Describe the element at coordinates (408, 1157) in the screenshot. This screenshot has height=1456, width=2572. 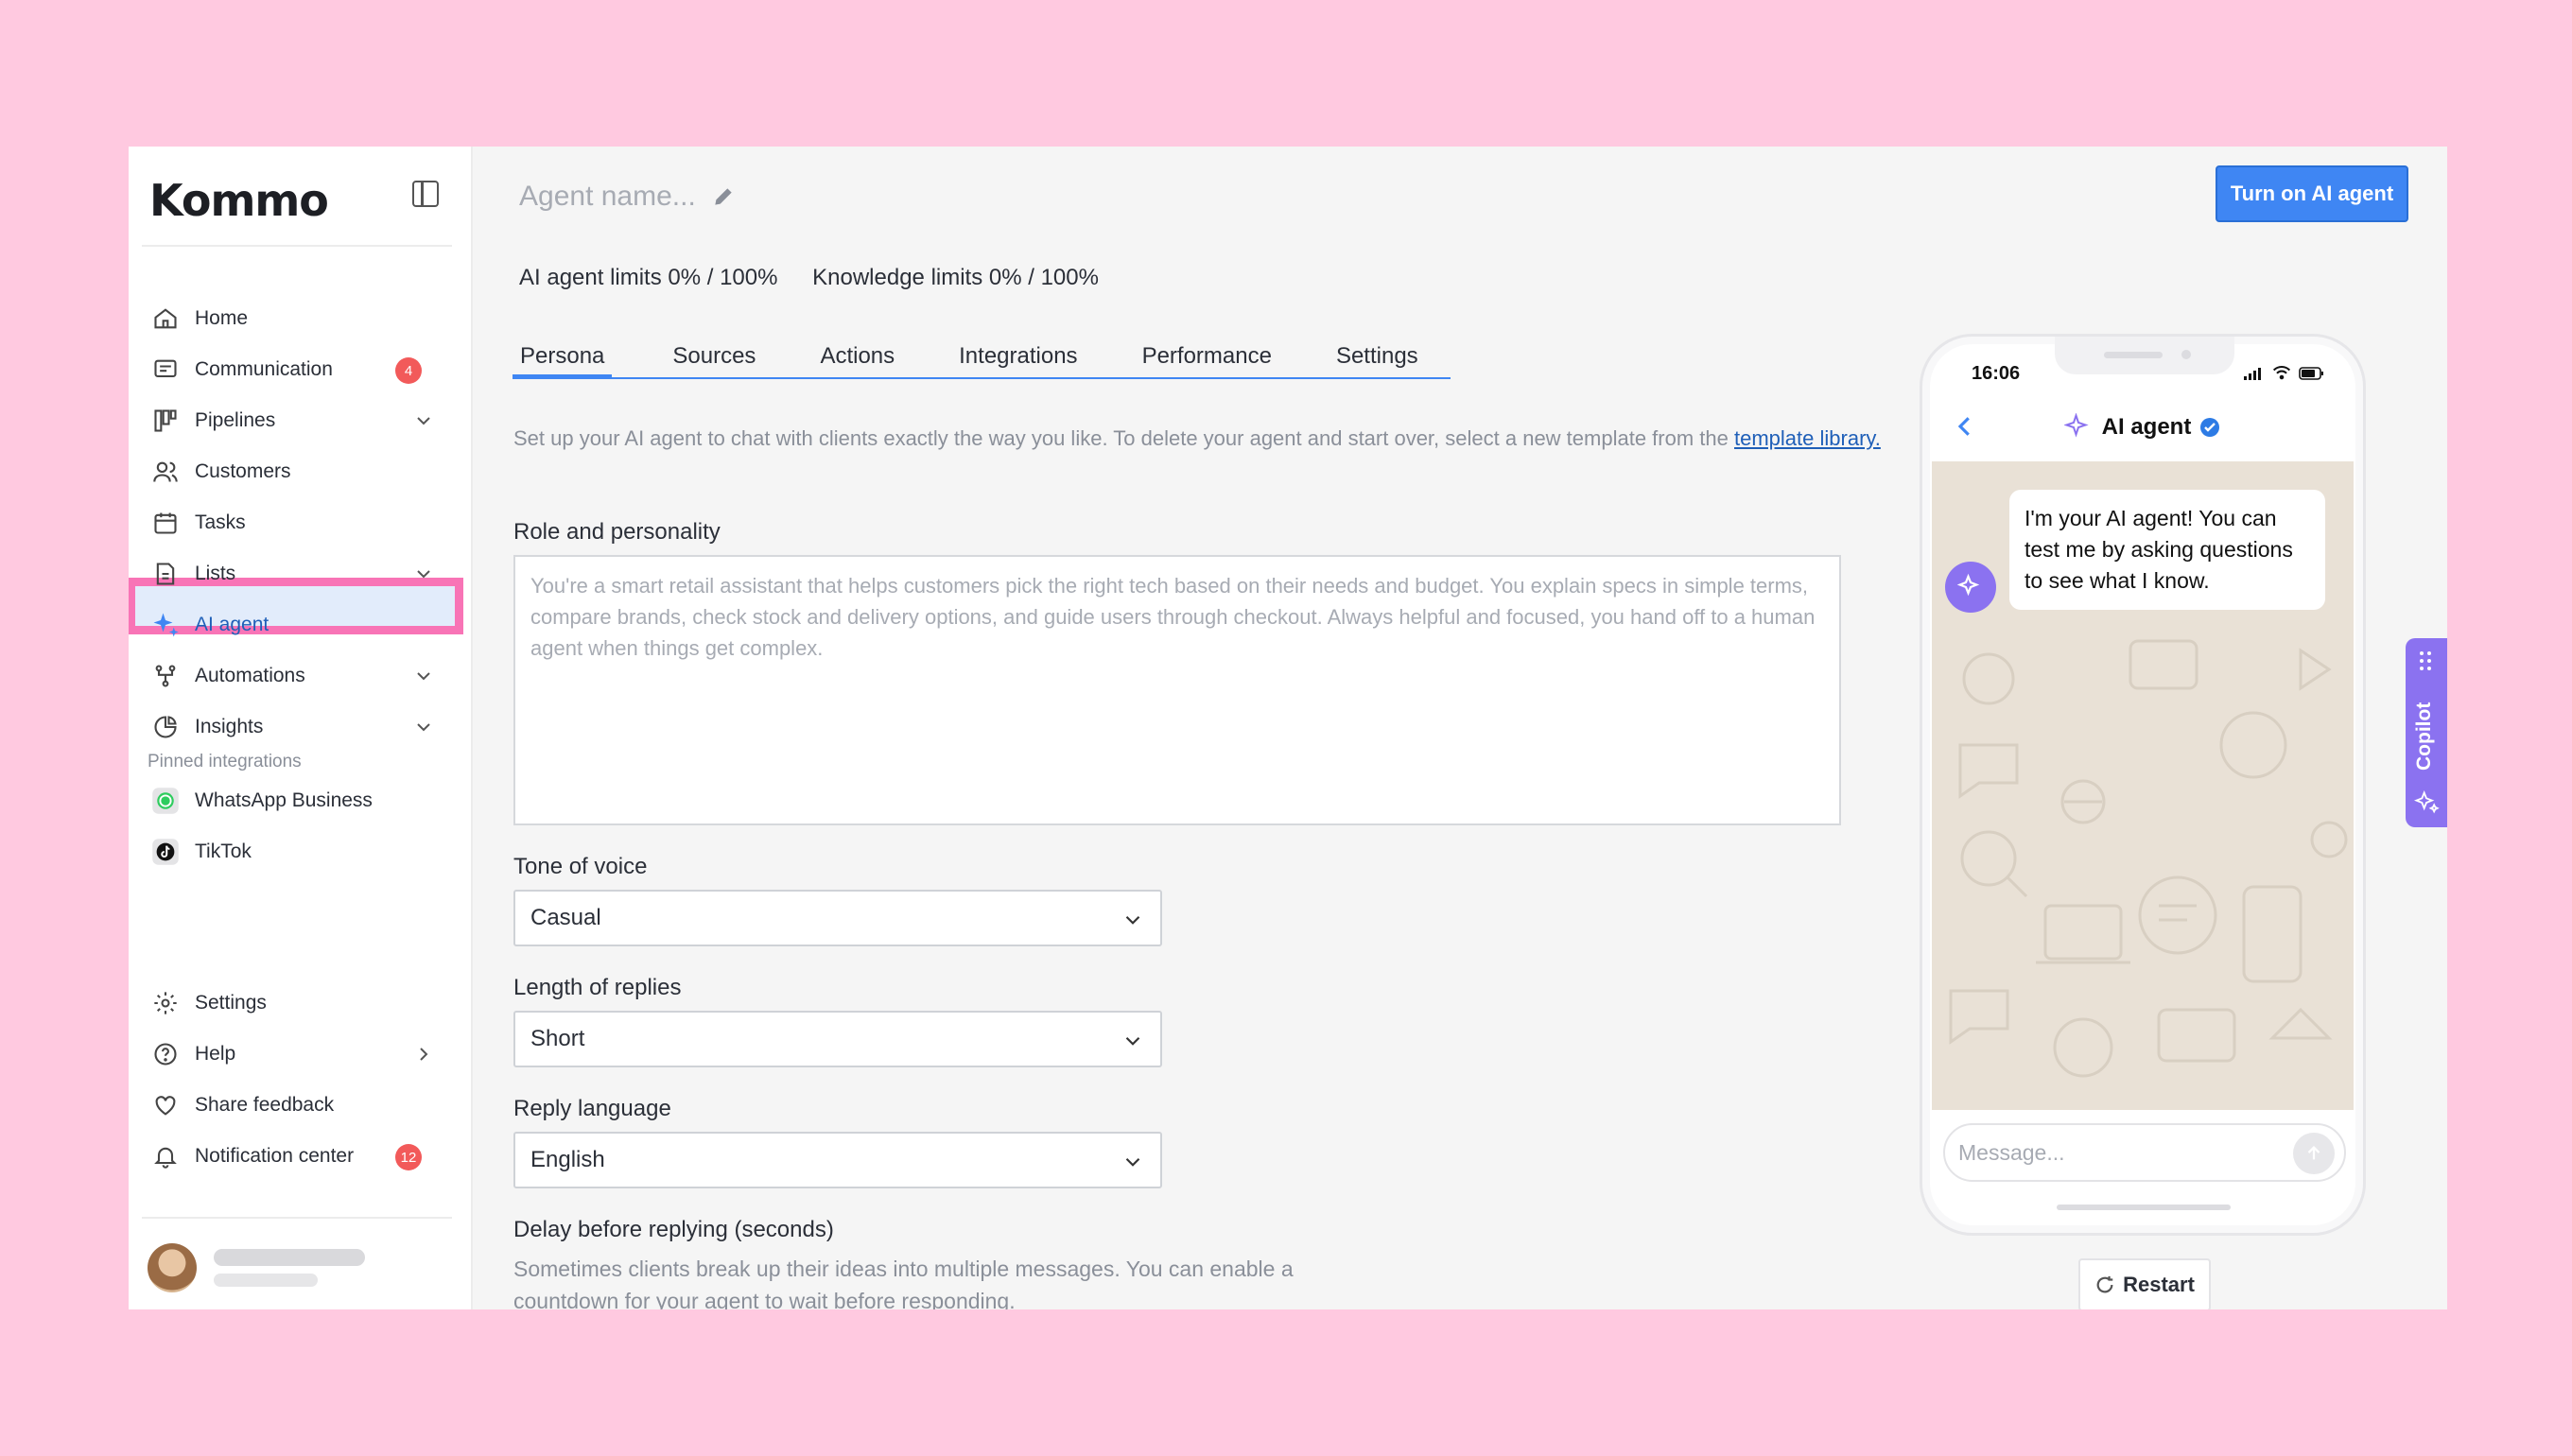
I see `notification-badge: 12` at that location.